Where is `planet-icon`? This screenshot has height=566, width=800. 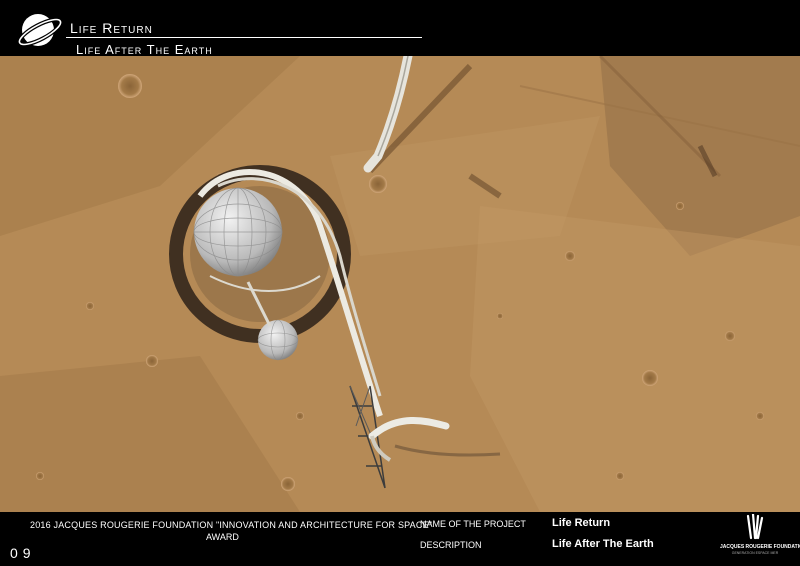
planet-icon is located at coordinates (40, 30).